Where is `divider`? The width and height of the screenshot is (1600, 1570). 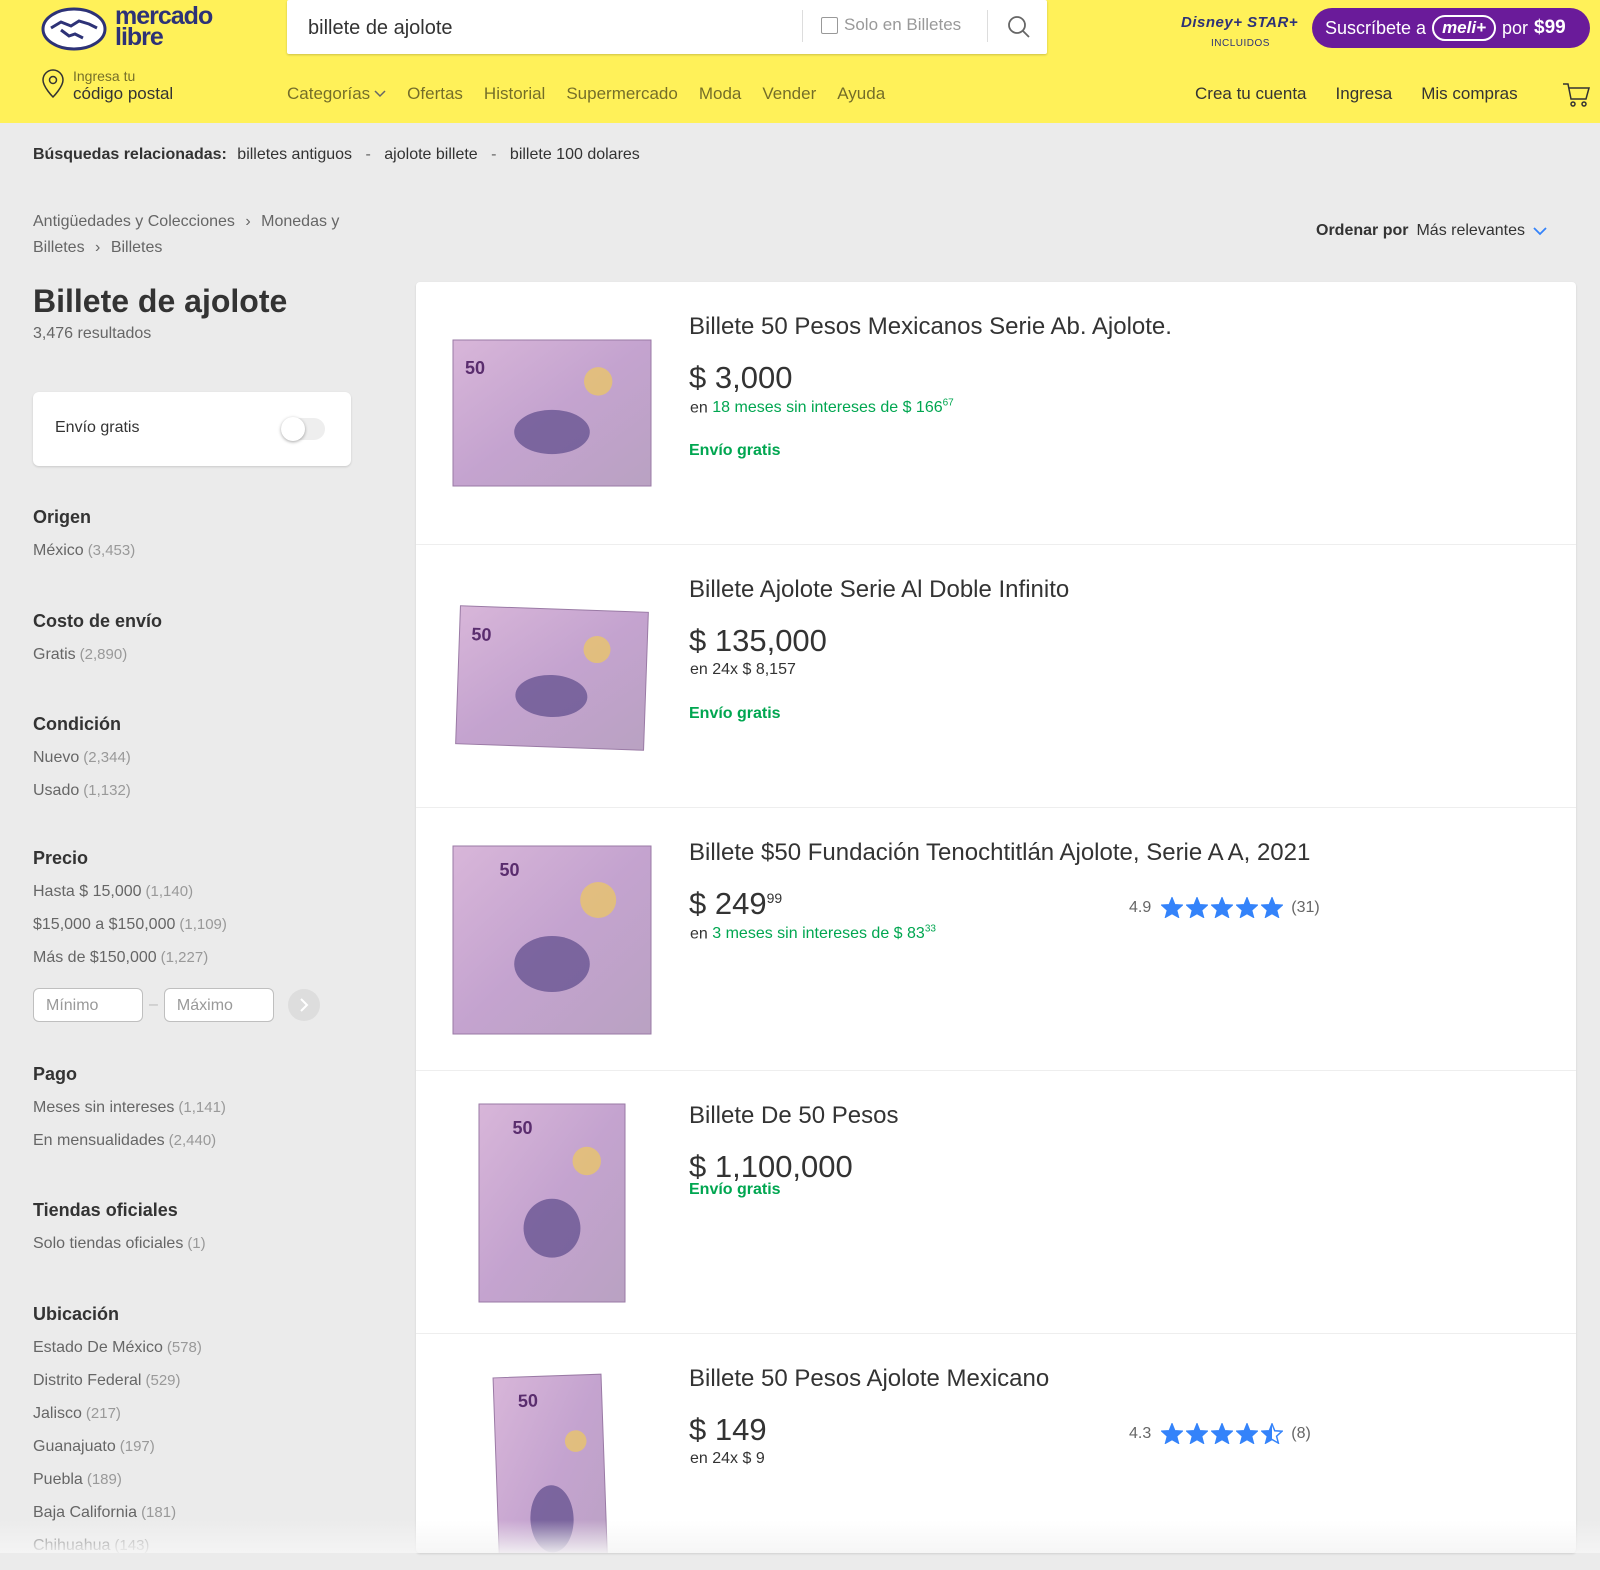 divider is located at coordinates (802, 26).